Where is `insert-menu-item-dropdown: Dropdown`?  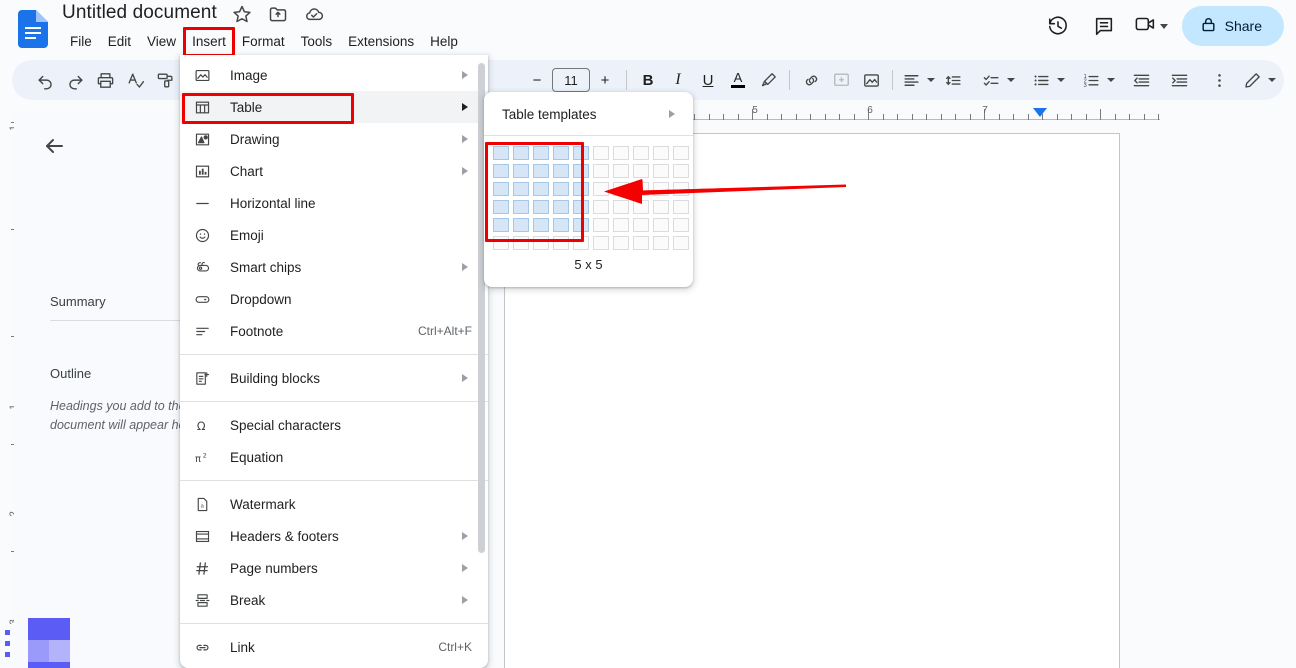 insert-menu-item-dropdown: Dropdown is located at coordinates (334, 299).